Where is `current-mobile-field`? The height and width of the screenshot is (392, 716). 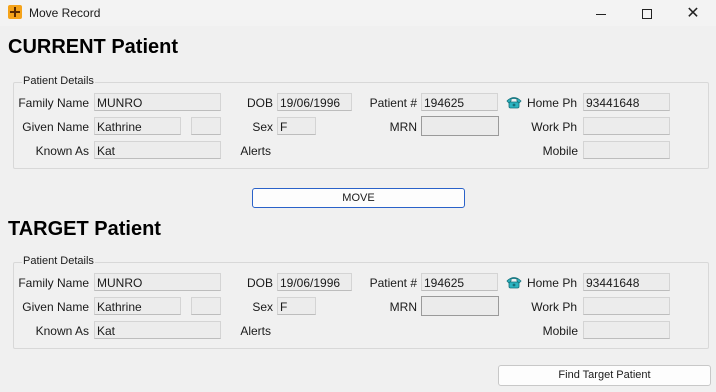 current-mobile-field is located at coordinates (626, 150).